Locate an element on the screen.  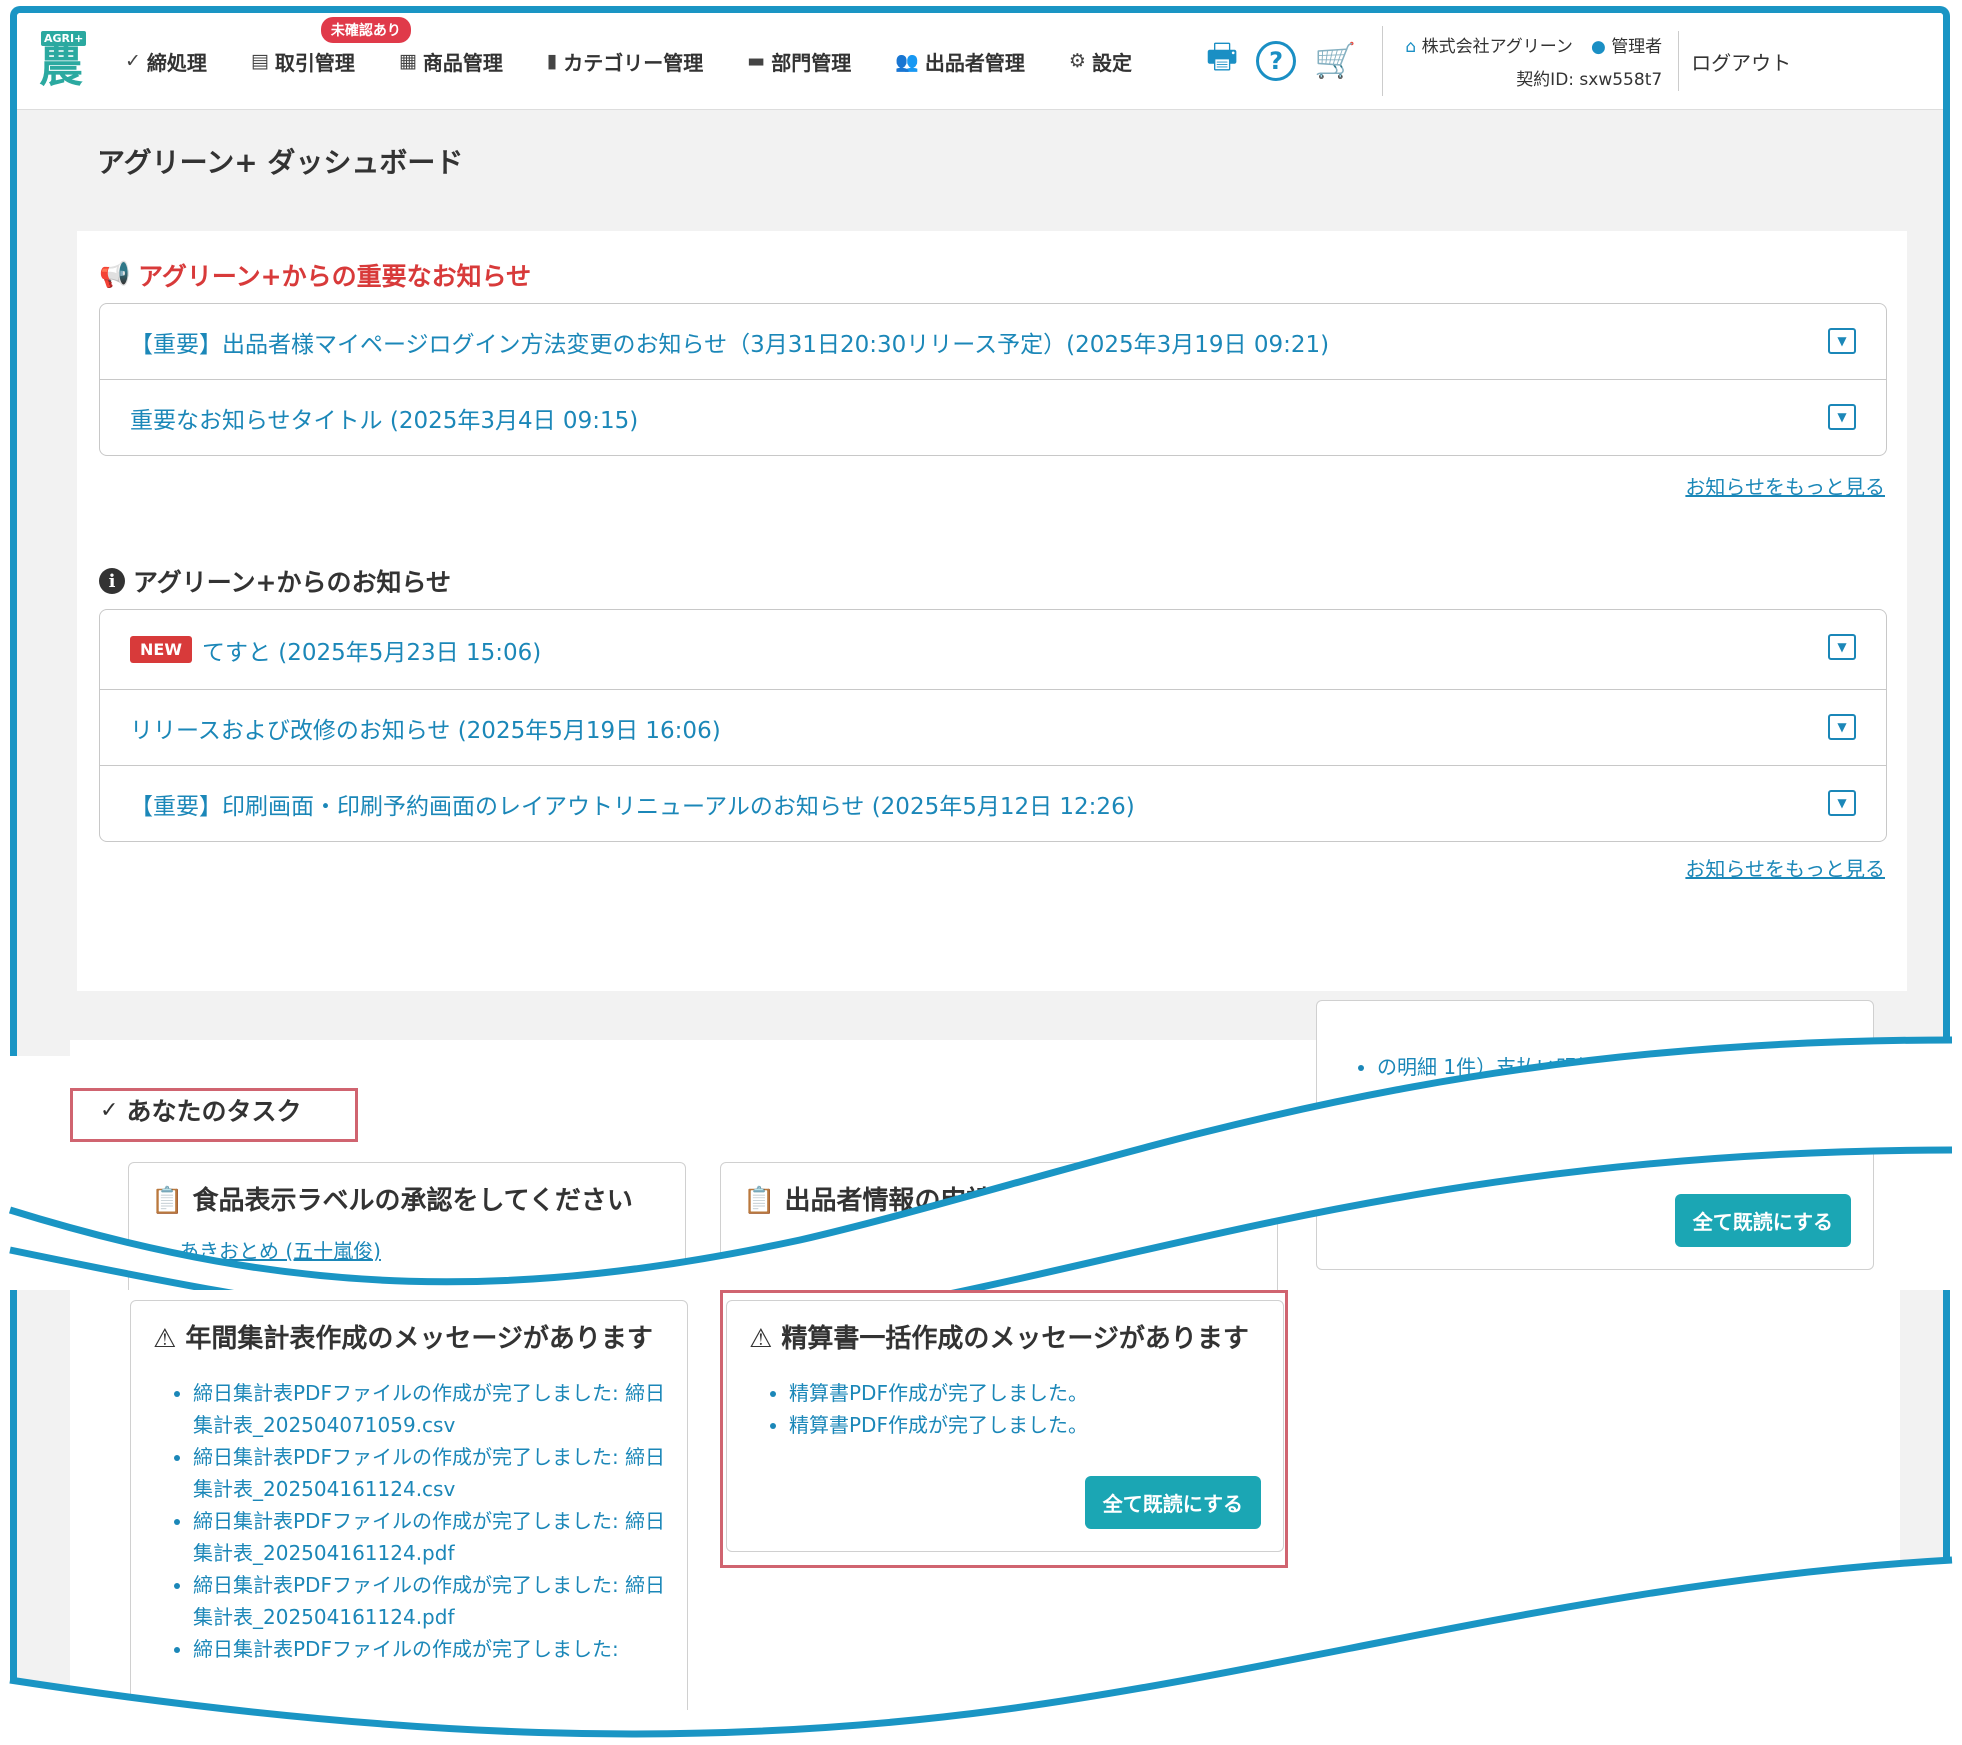
label-approval-title: 📋 食品表示ラベルの承認をしてください is located at coordinates (392, 1201).